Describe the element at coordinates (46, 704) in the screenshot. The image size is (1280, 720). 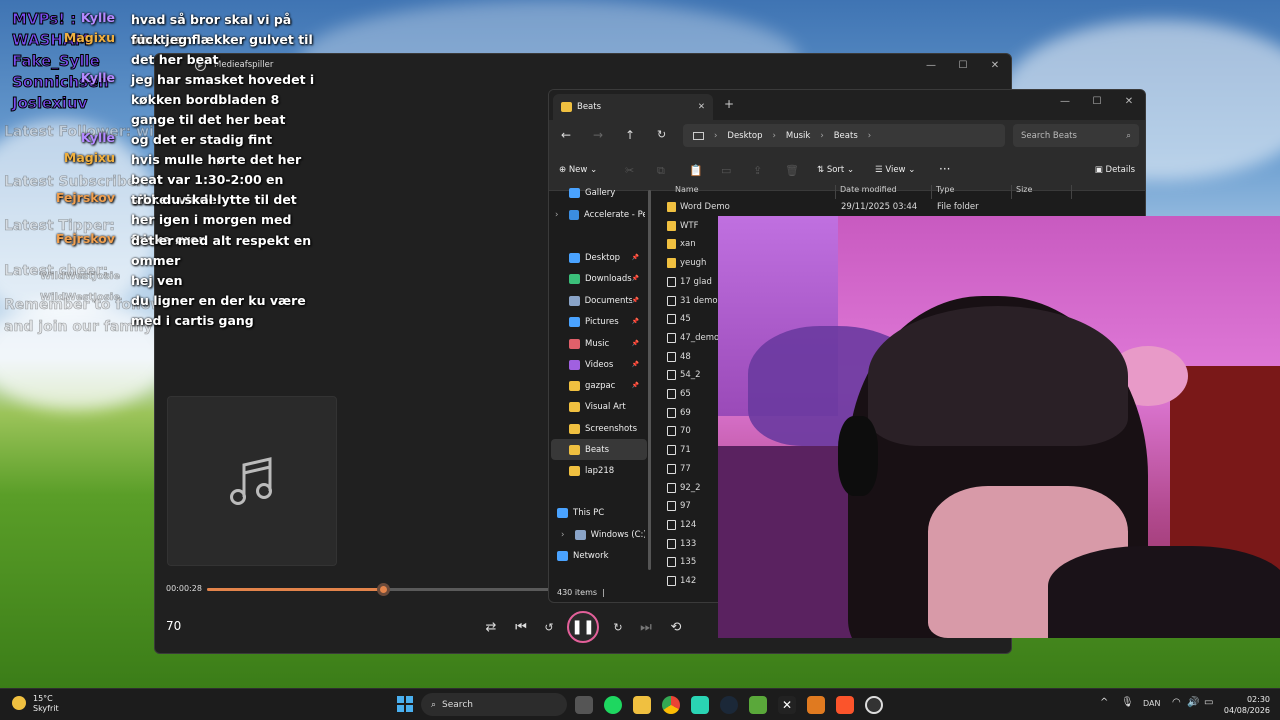
I see `weather-widget: 15°C Skyfrit` at that location.